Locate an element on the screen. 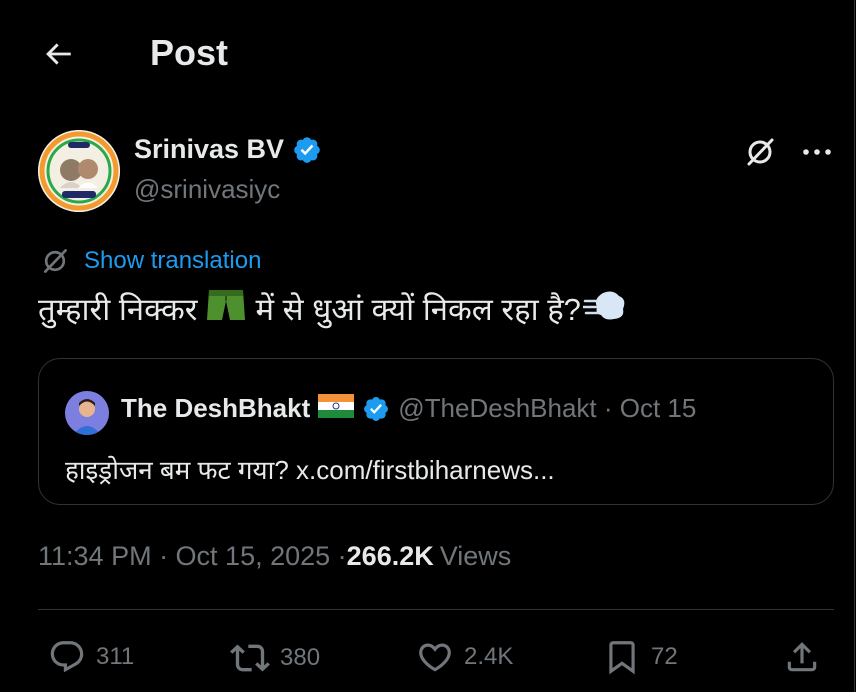 The width and height of the screenshot is (856, 692). show-translation-row: Show translation is located at coordinates (150, 261).